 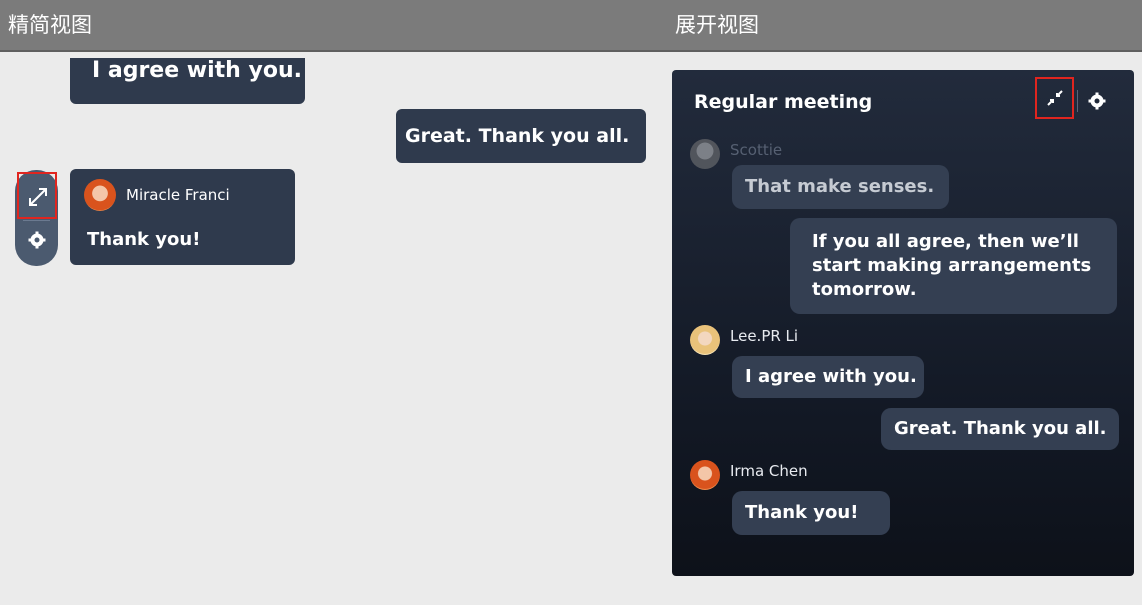 What do you see at coordinates (178, 195) in the screenshot?
I see `sender-name: Miracle Franci` at bounding box center [178, 195].